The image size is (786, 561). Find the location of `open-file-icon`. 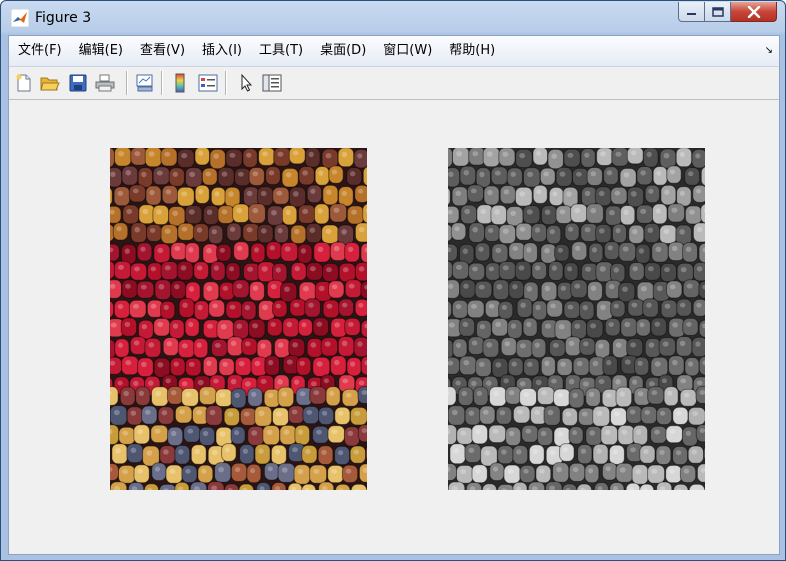

open-file-icon is located at coordinates (50, 84).